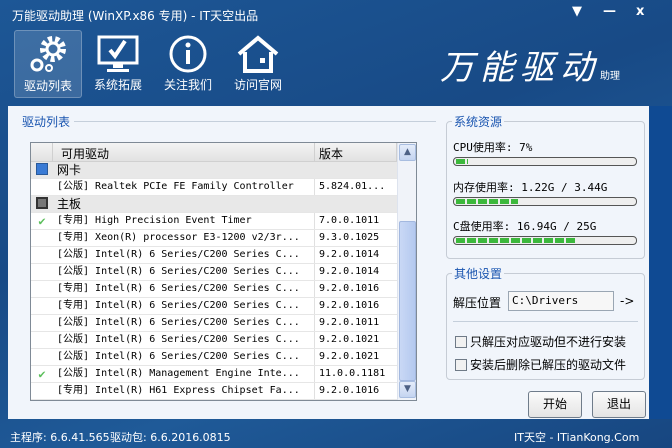  What do you see at coordinates (493, 147) in the screenshot?
I see `cpu-label: CPU使用率: 7%` at bounding box center [493, 147].